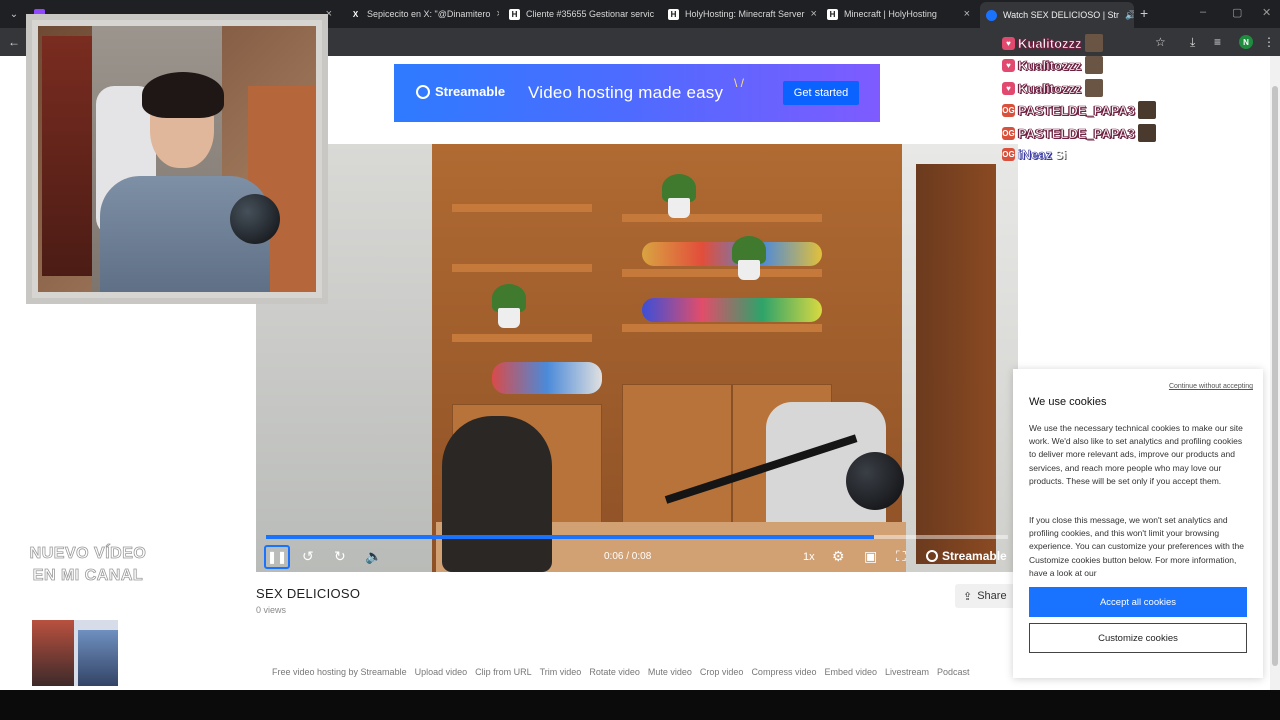  Describe the element at coordinates (547, 378) in the screenshot. I see `skateboard` at that location.